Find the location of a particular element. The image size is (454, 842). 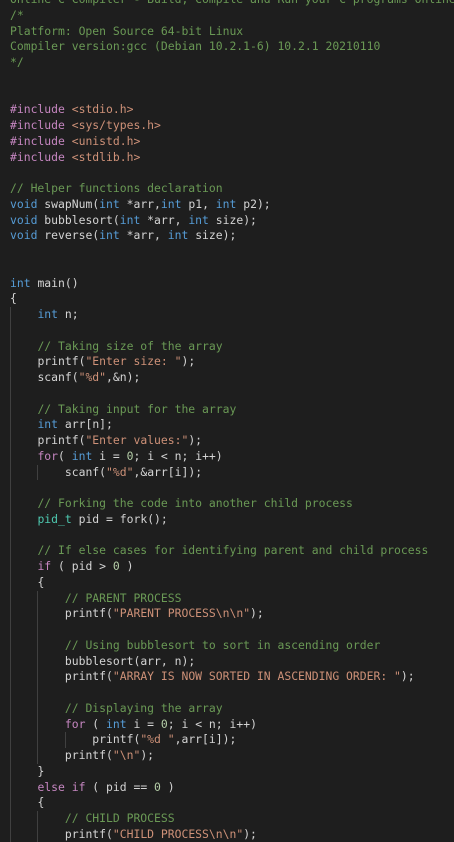

code-line: void swapNum(int *arr,int p1, int p2); is located at coordinates (232, 205).